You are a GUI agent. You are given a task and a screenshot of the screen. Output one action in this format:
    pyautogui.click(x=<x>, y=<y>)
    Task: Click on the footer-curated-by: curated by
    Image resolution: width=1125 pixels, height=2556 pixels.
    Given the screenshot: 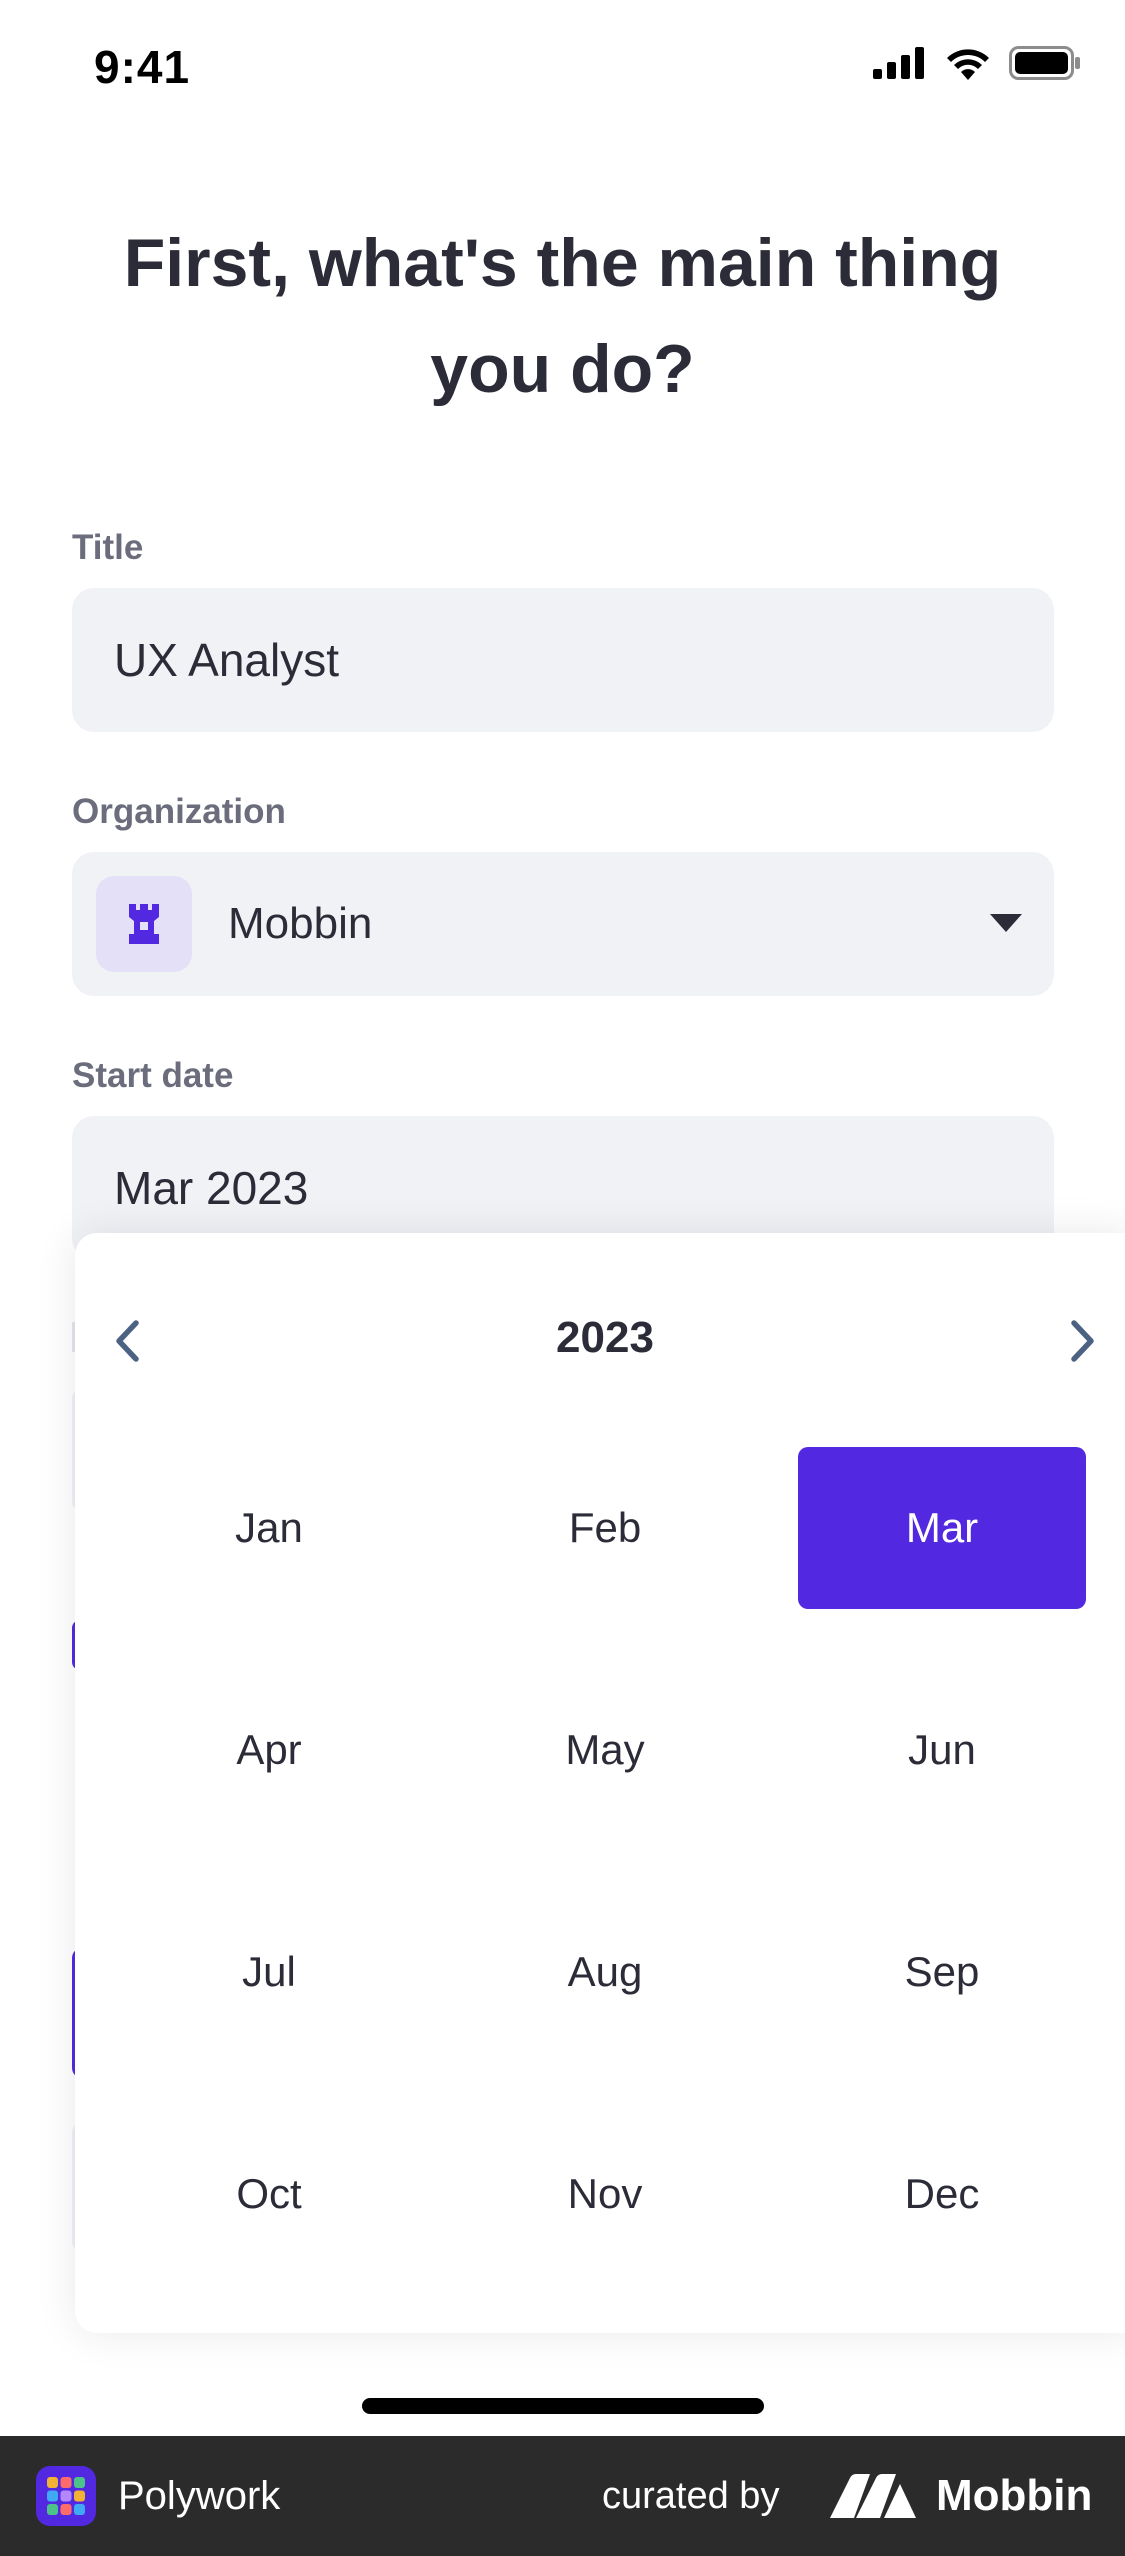 What is the action you would take?
    pyautogui.click(x=691, y=2496)
    